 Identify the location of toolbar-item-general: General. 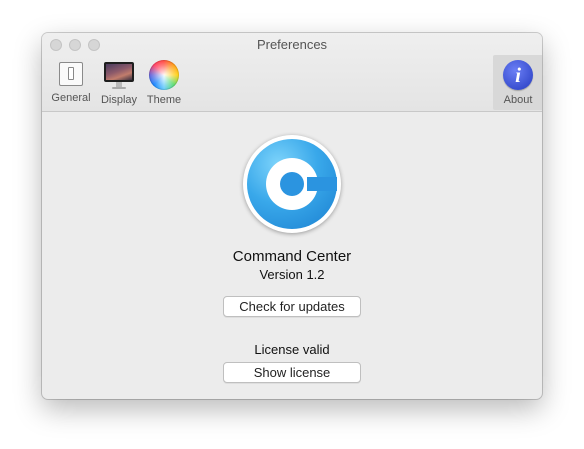
(71, 84).